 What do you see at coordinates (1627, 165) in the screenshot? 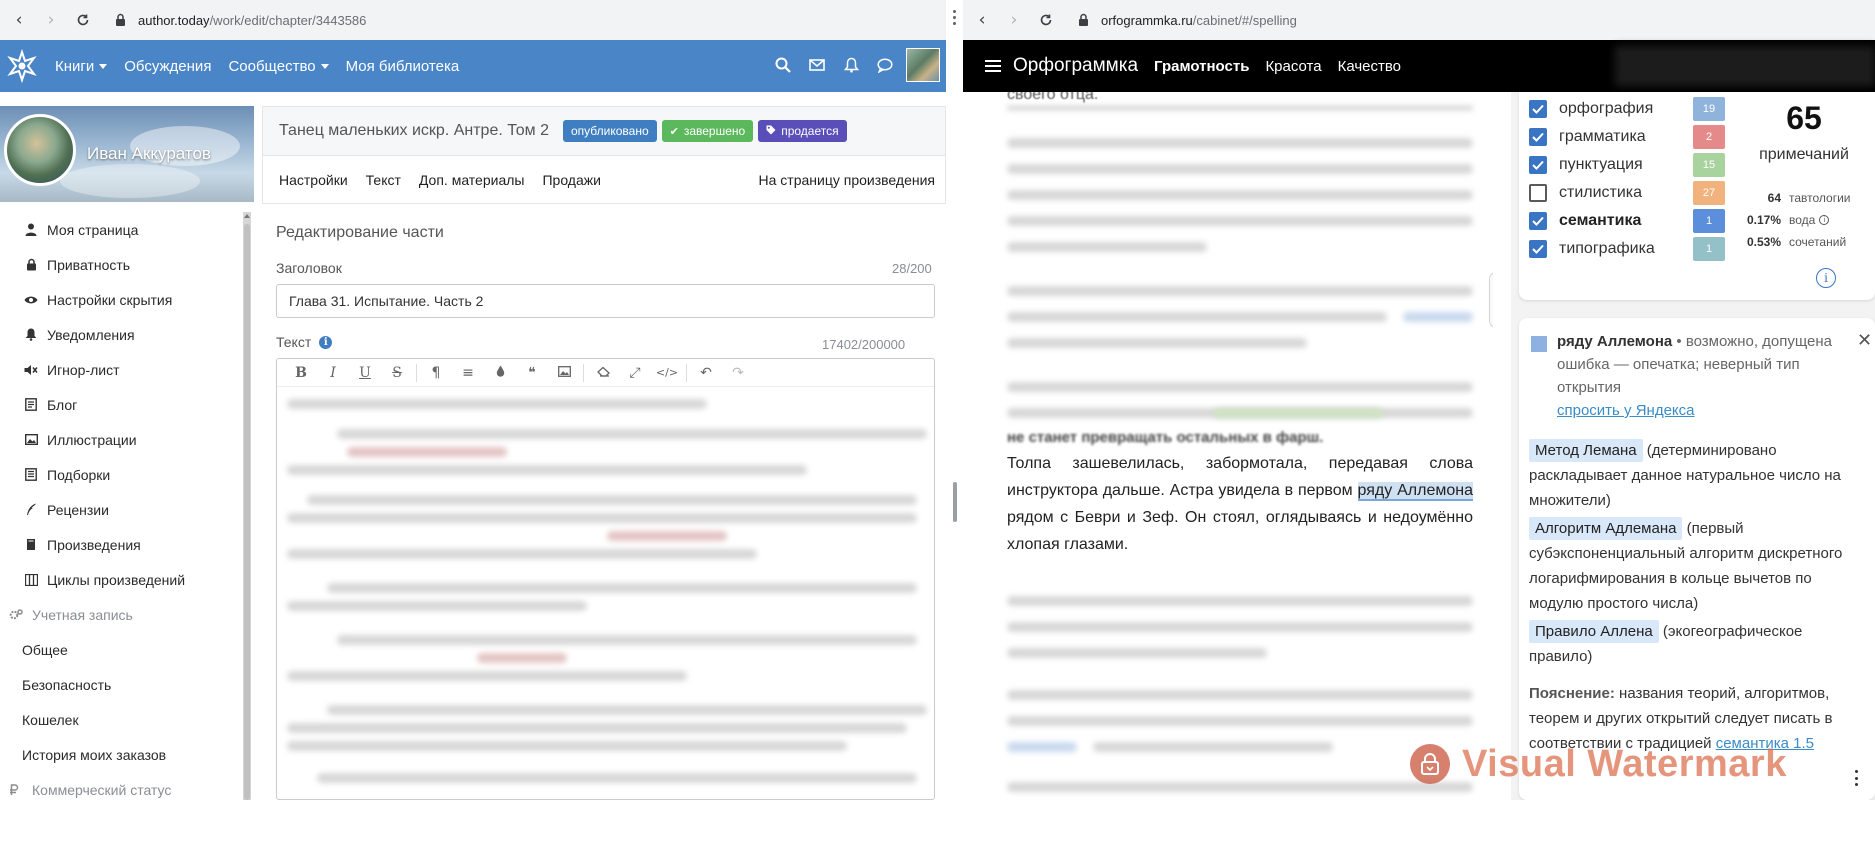
I see `category-row-punctuation: пунктуация 15` at bounding box center [1627, 165].